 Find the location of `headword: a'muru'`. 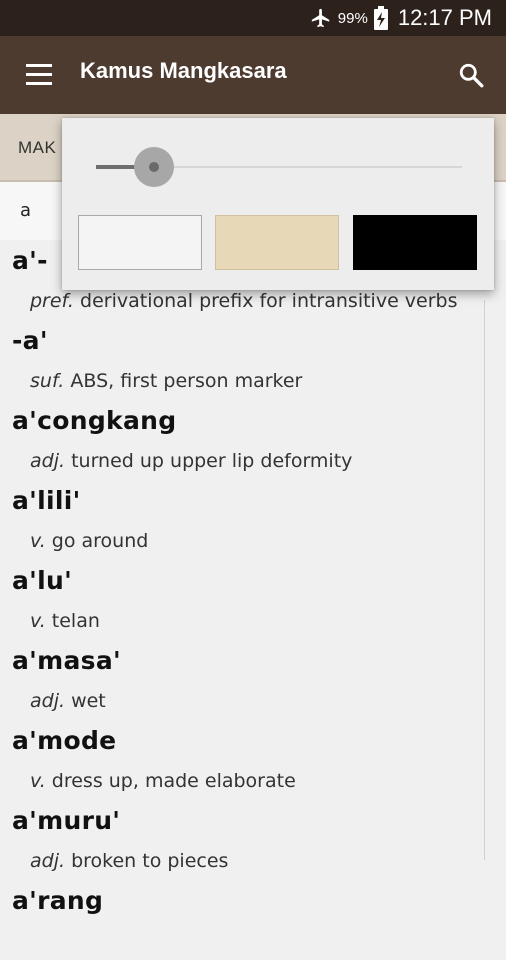

headword: a'muru' is located at coordinates (66, 820).